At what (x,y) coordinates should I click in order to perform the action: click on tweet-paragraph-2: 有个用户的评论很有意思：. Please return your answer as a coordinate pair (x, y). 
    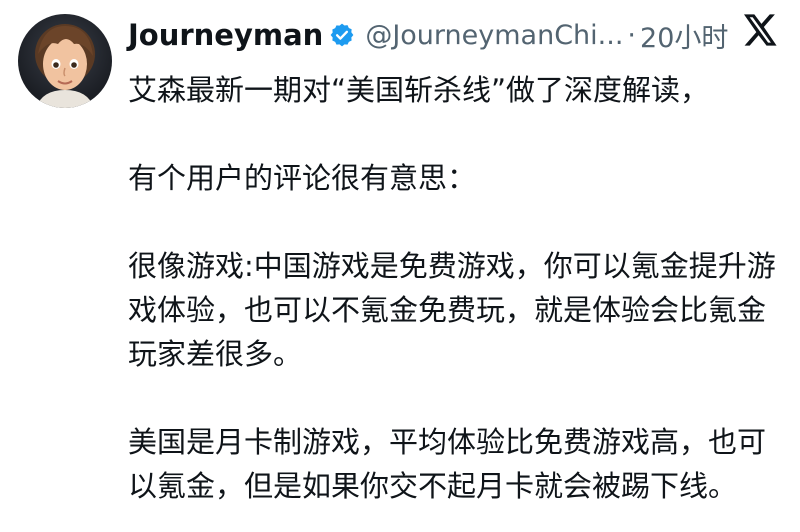
    Looking at the image, I should click on (302, 178).